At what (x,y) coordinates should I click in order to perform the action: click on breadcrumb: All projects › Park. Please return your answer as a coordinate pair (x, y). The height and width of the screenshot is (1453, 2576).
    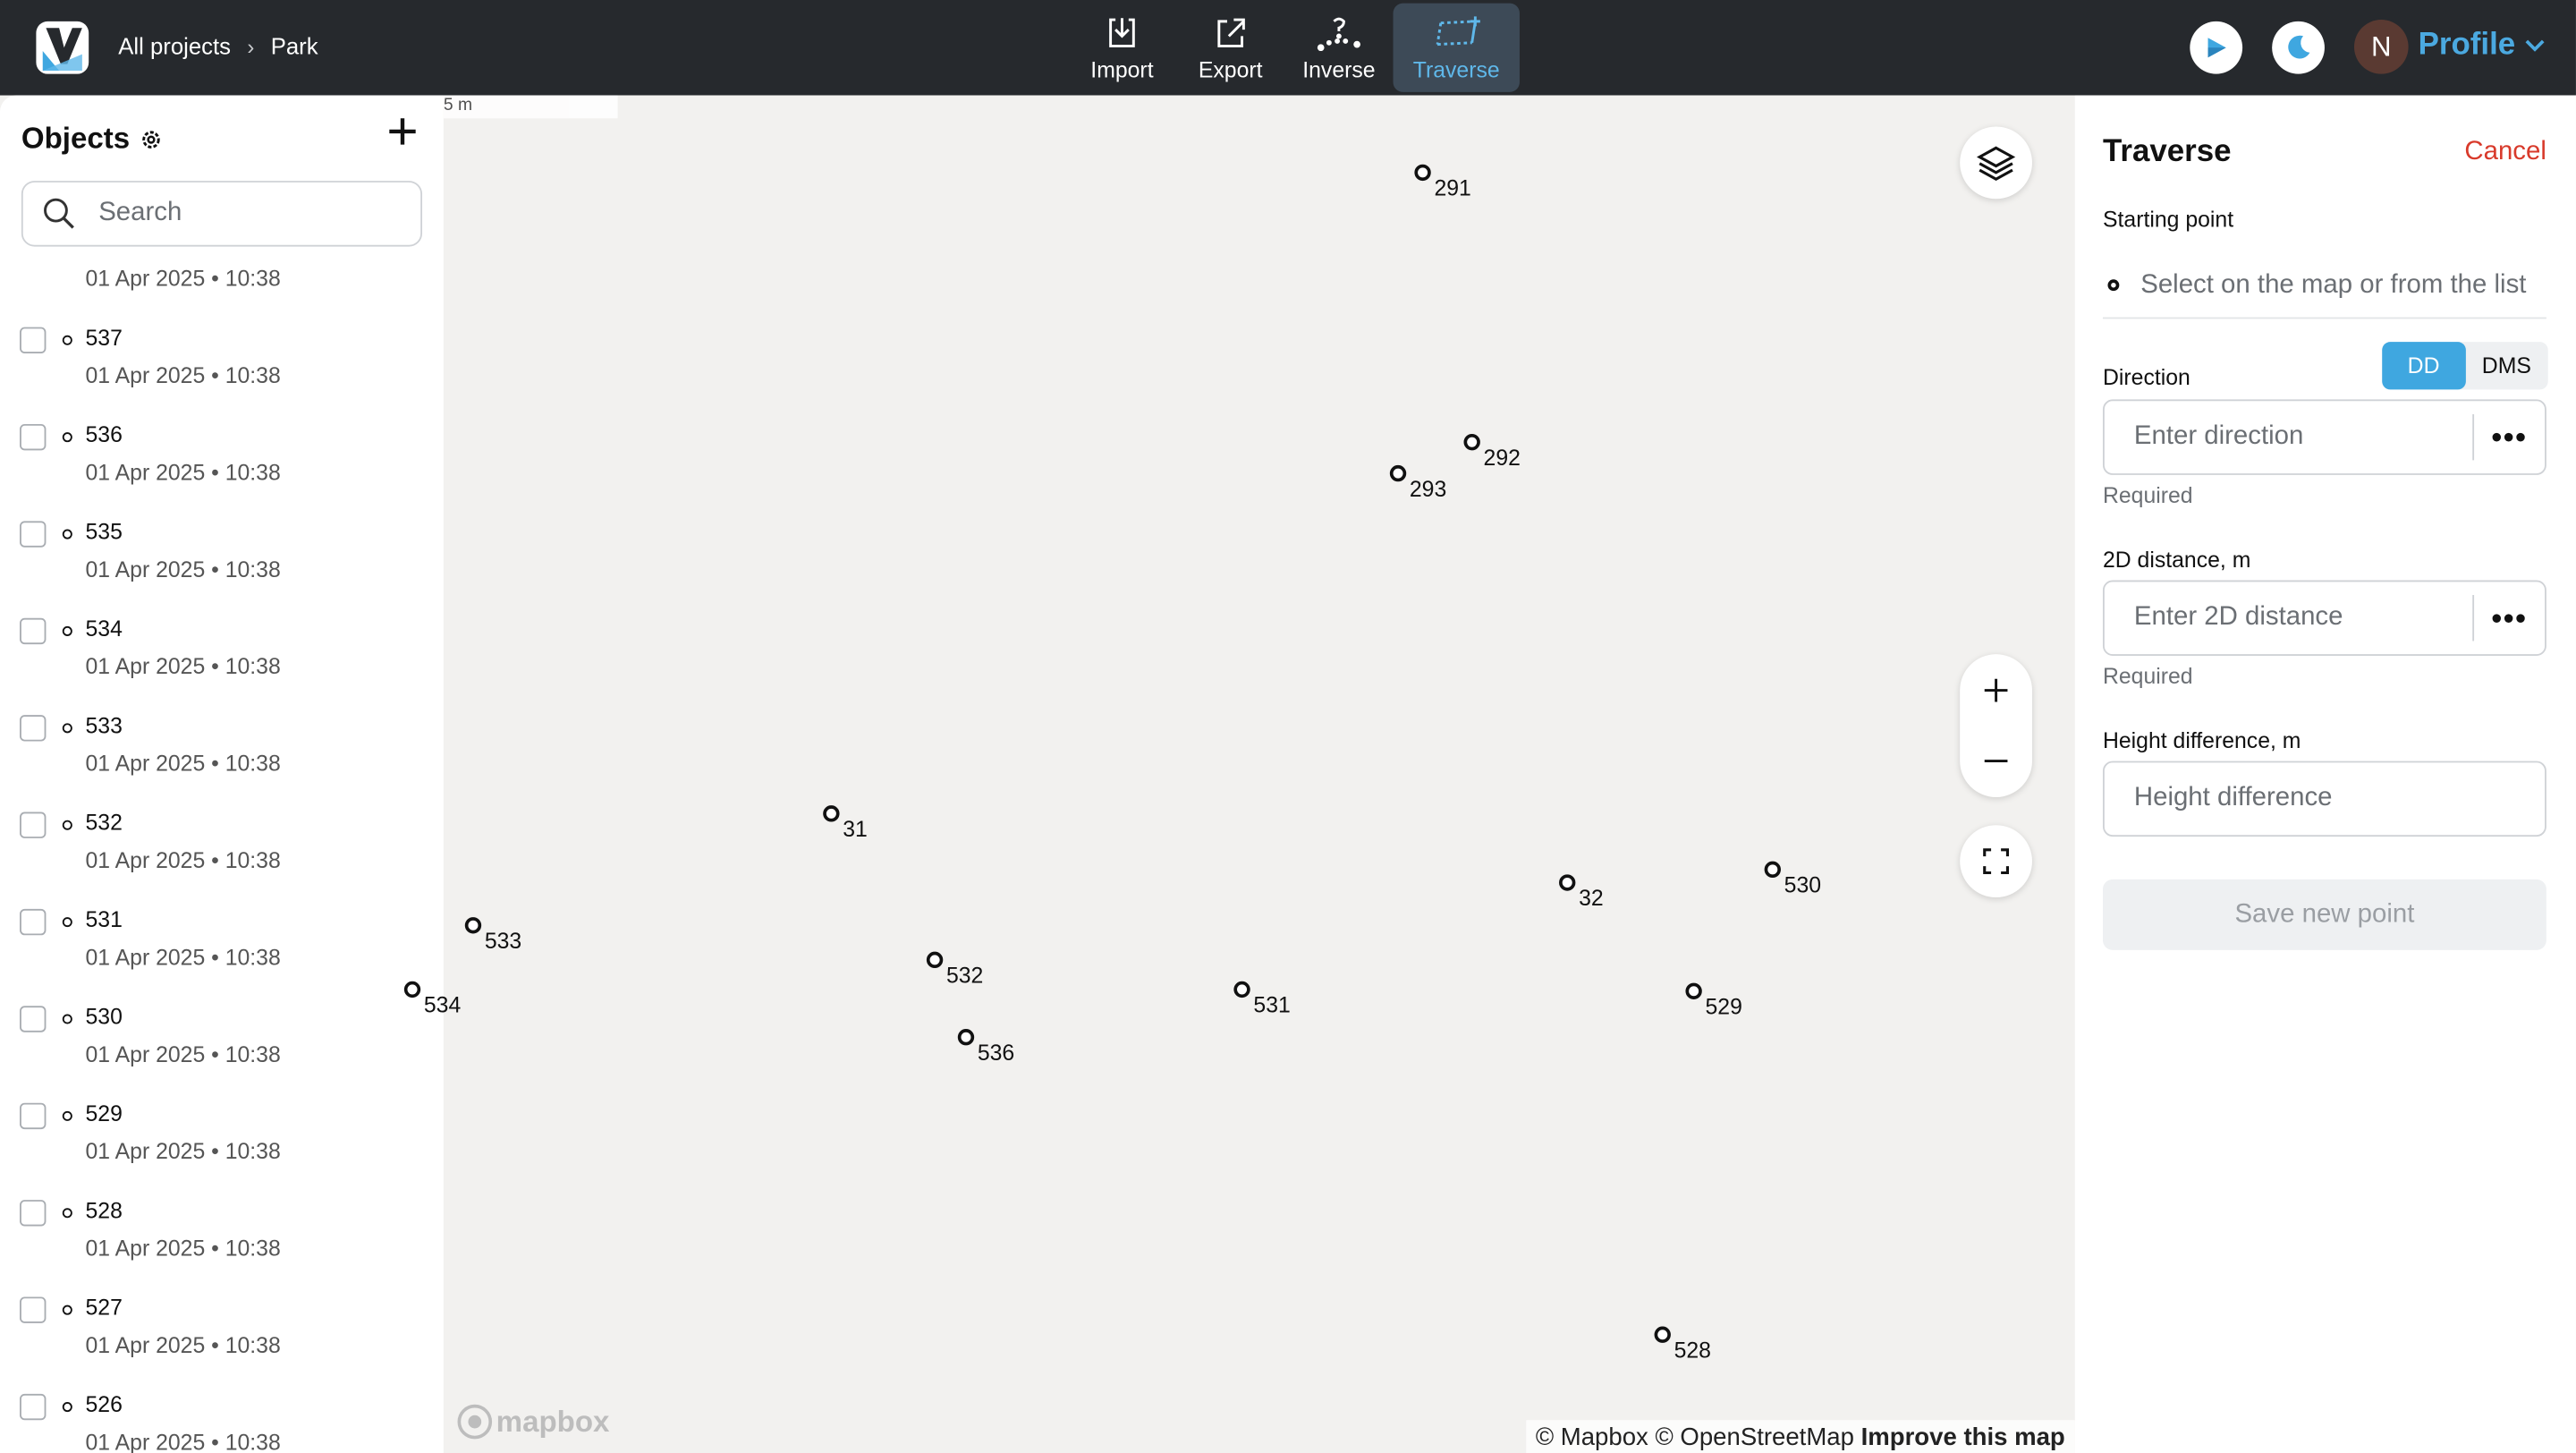
    Looking at the image, I should click on (218, 46).